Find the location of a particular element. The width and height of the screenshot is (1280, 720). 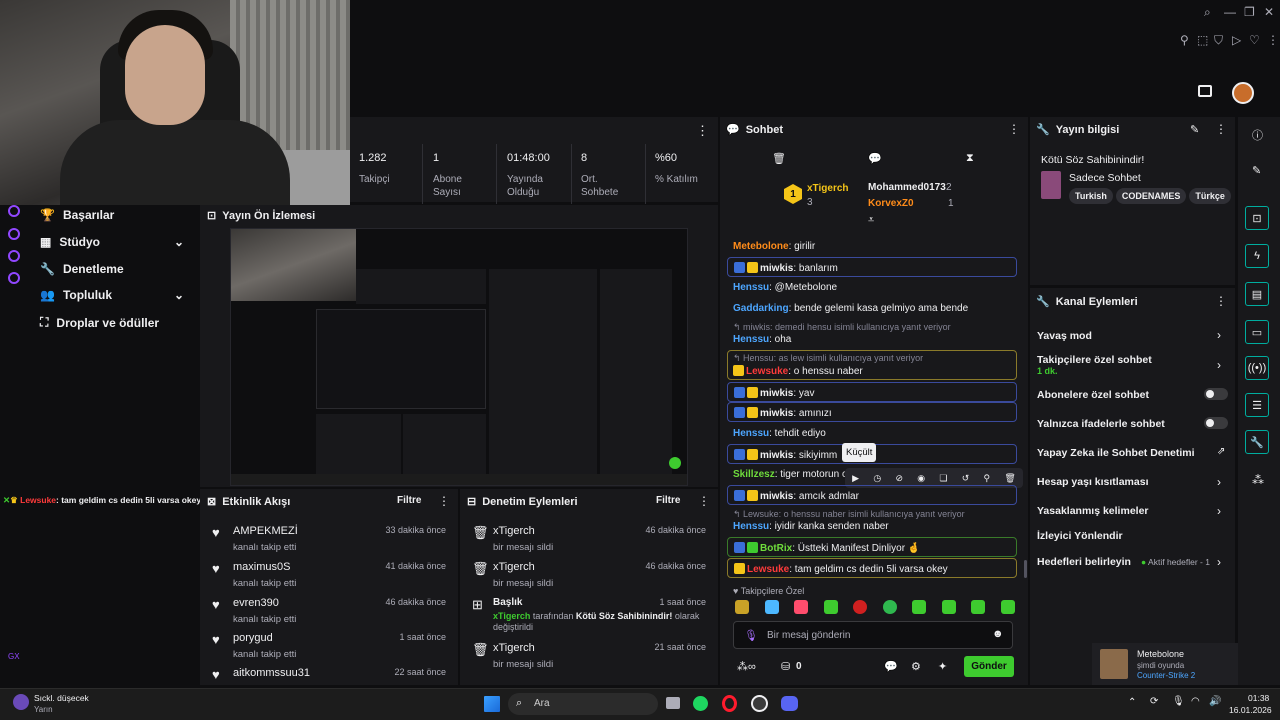

chat-scrollbar is located at coordinates (1025, 569).